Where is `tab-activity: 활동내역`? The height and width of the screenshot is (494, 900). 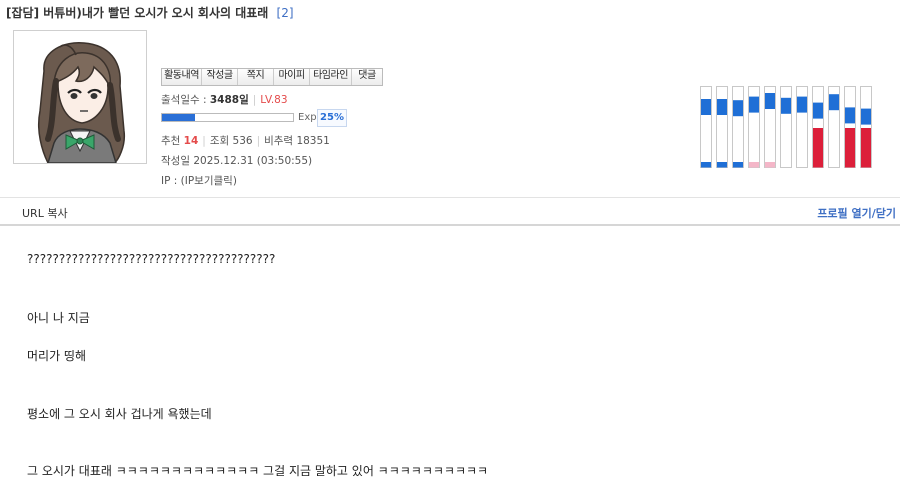 tab-activity: 활동내역 is located at coordinates (182, 77).